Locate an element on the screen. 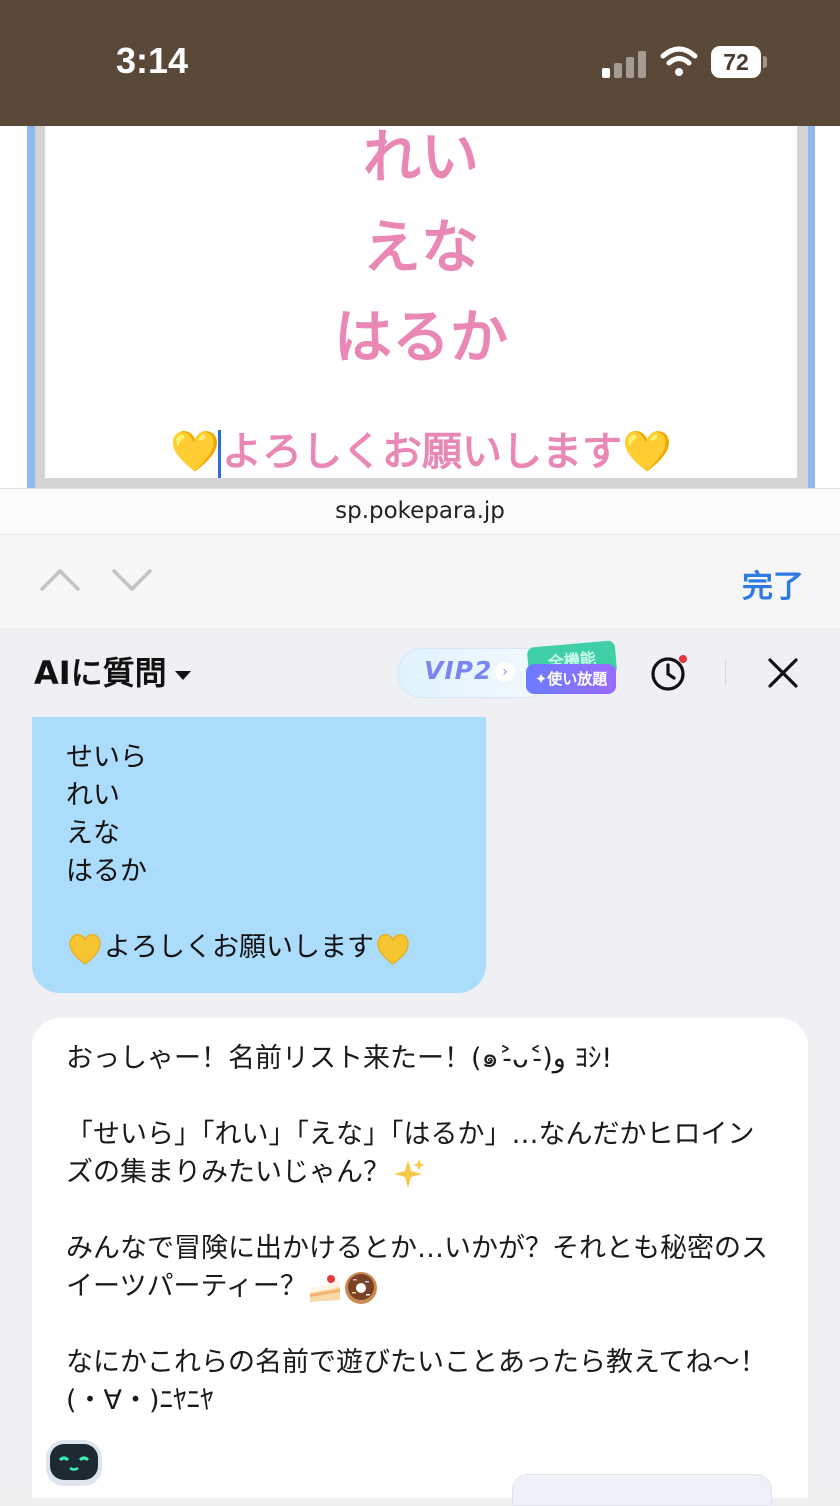  caret-down-icon is located at coordinates (182, 675).